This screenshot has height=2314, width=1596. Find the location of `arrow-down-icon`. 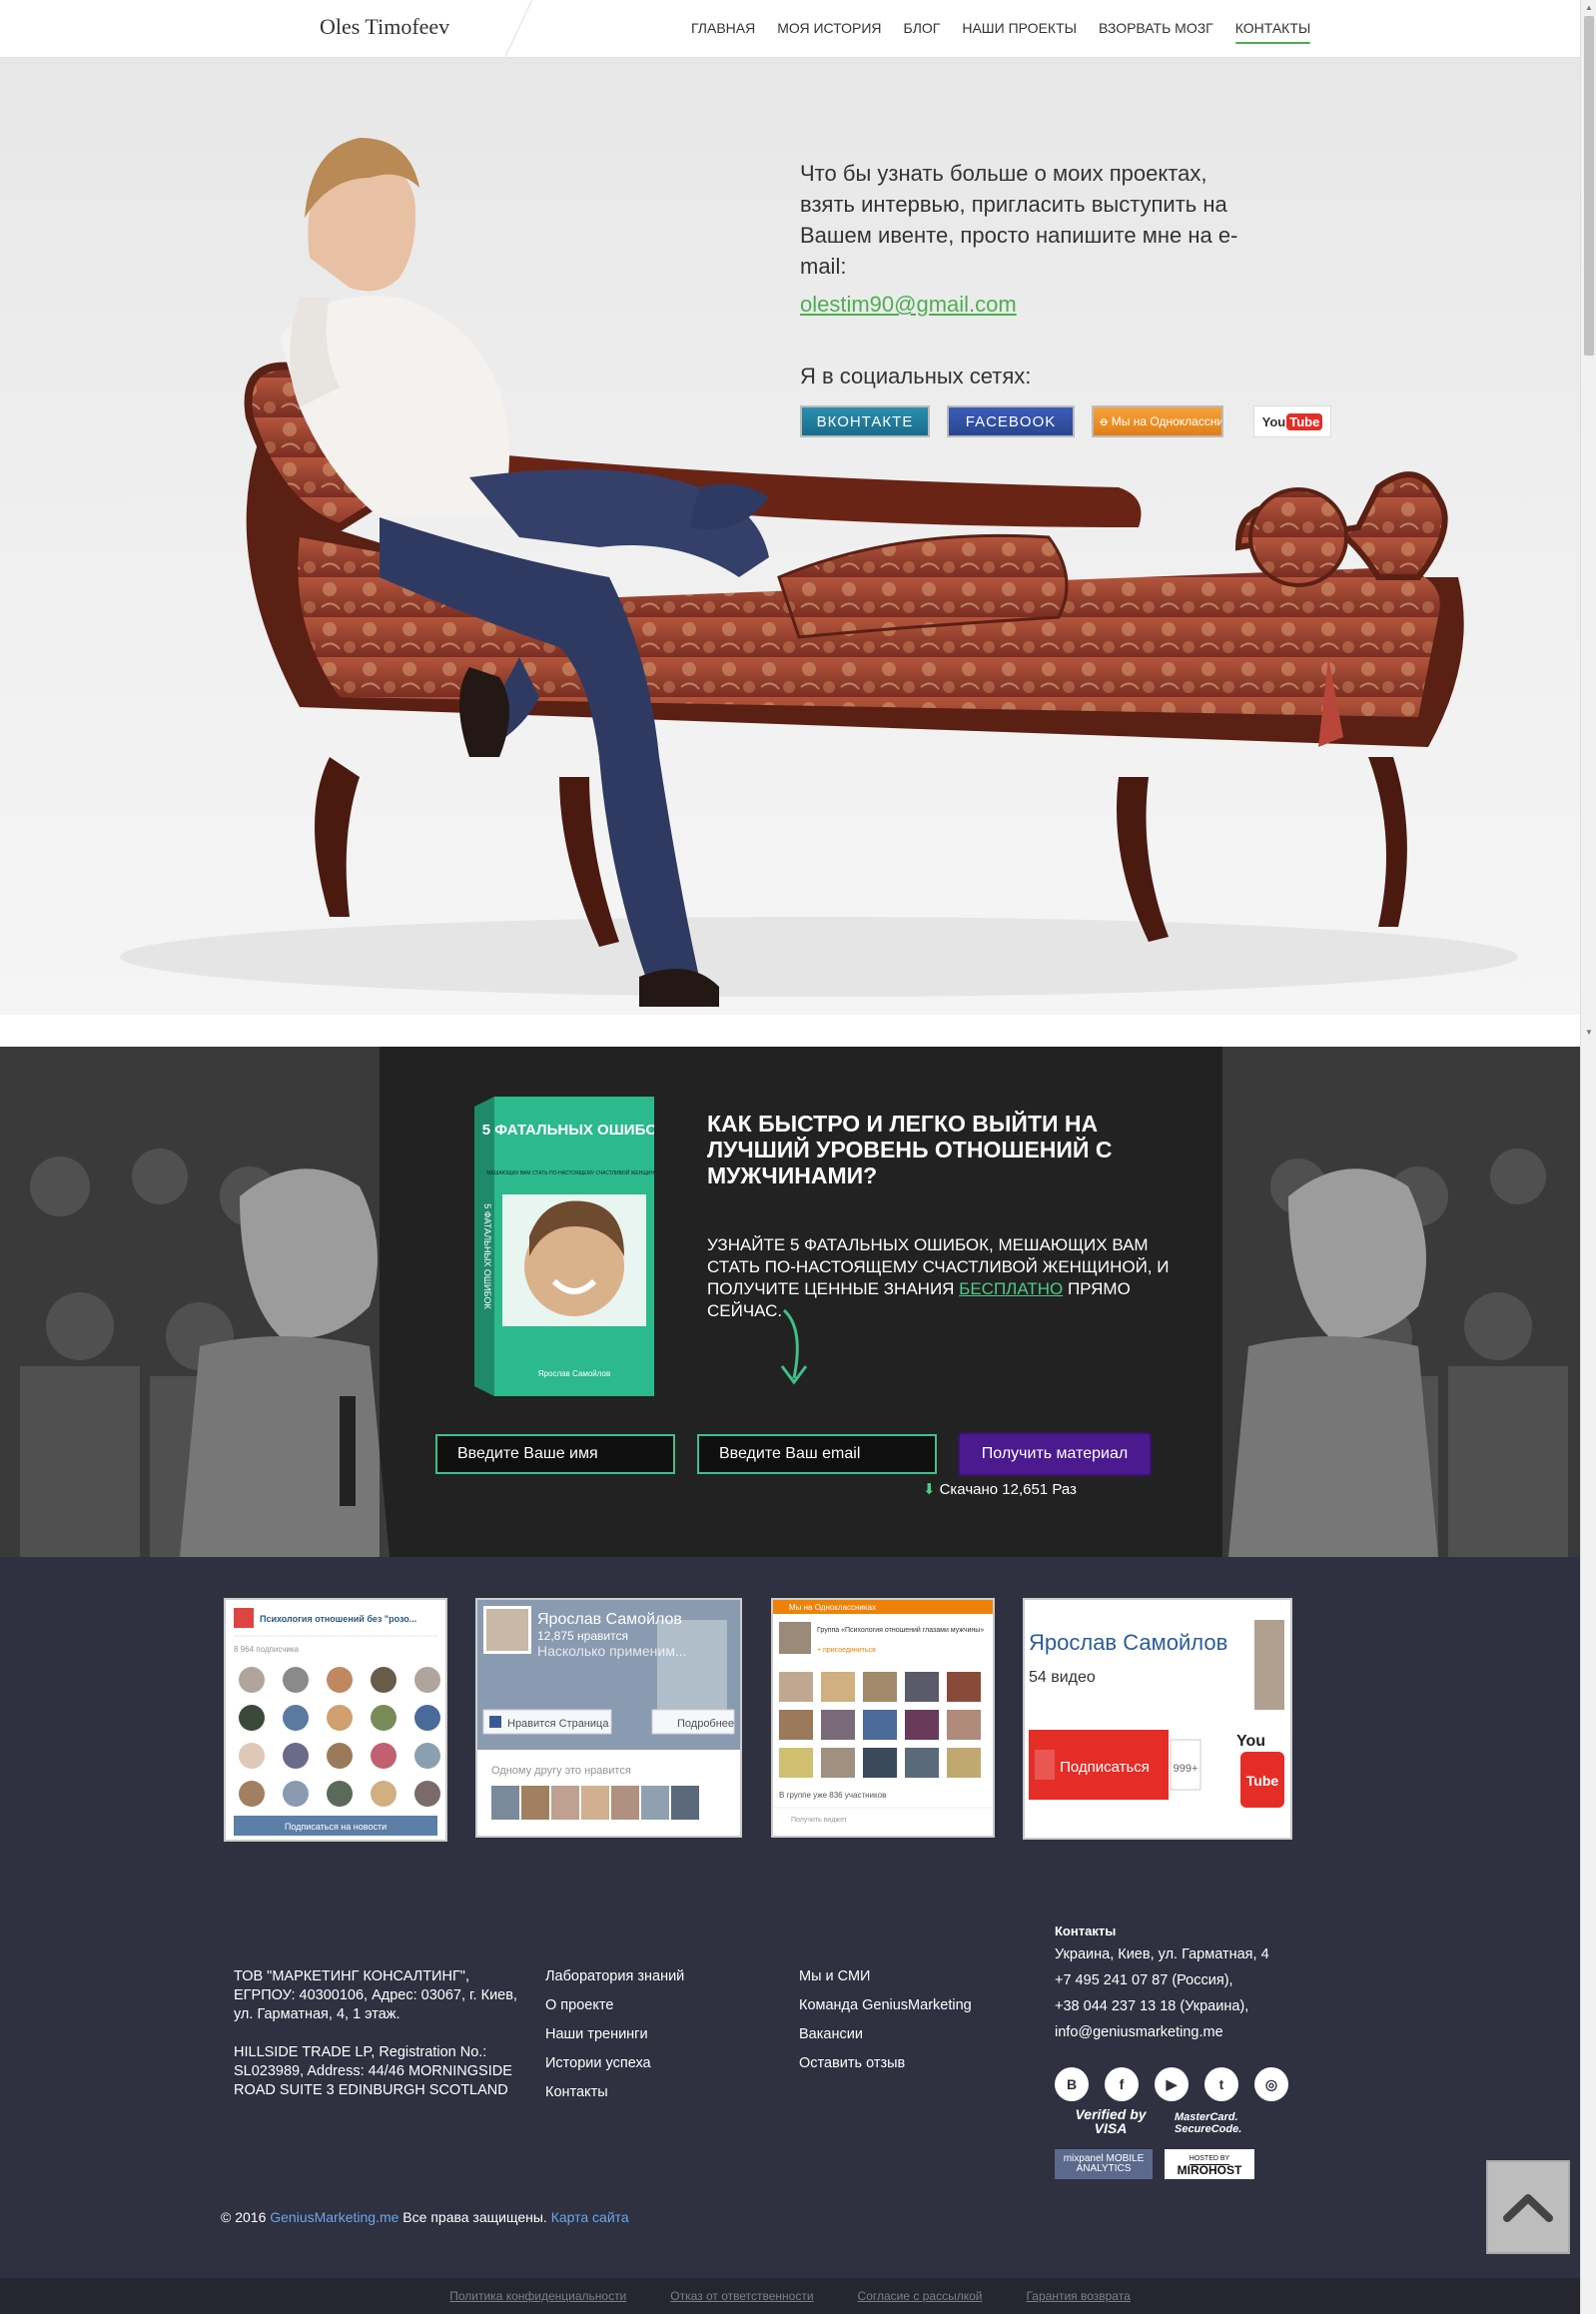

arrow-down-icon is located at coordinates (794, 1346).